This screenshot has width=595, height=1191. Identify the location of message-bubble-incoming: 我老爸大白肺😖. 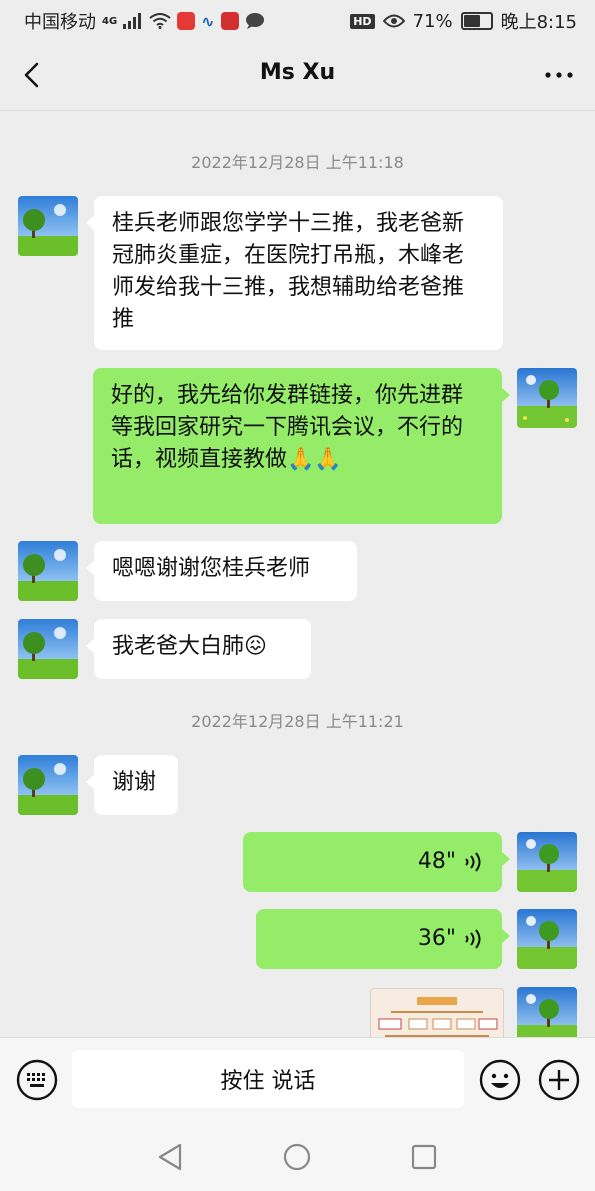
(198, 649).